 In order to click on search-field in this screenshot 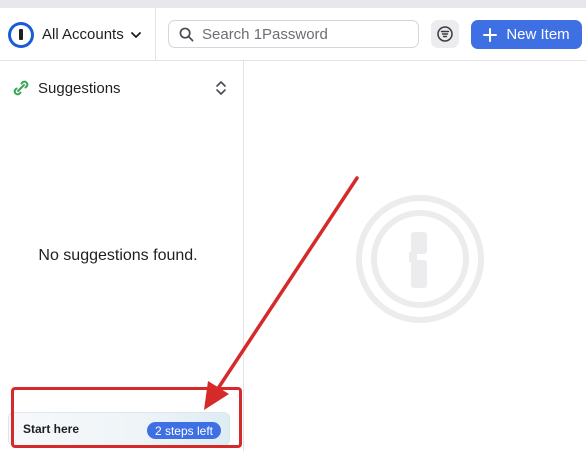, I will do `click(293, 34)`.